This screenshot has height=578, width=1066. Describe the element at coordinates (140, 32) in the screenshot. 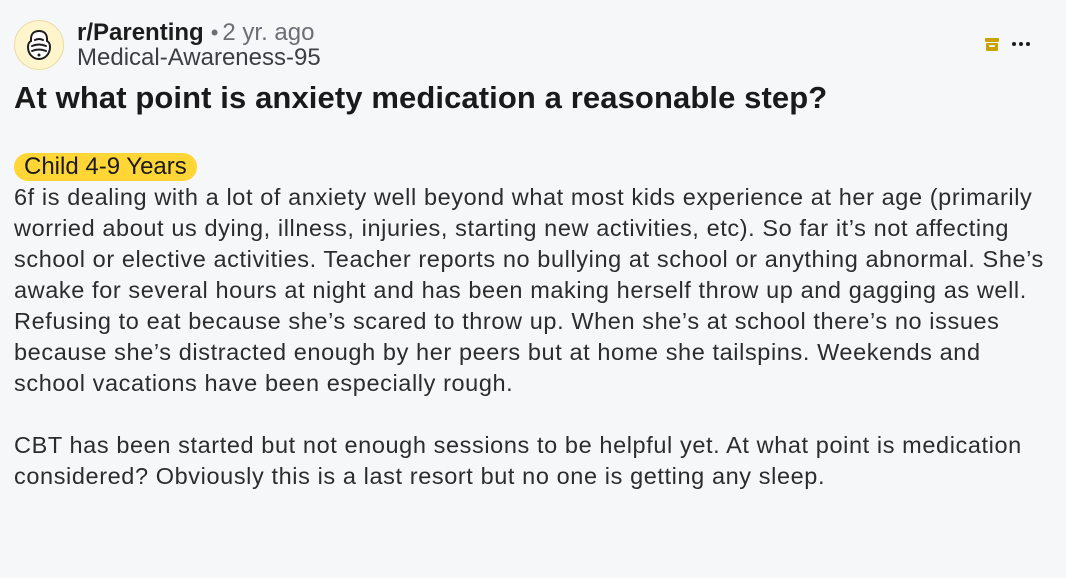

I see `subreddit-link: r/Parenting` at that location.